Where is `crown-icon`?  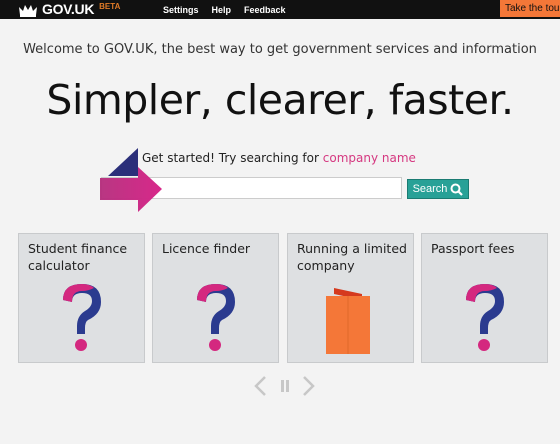 crown-icon is located at coordinates (28, 10).